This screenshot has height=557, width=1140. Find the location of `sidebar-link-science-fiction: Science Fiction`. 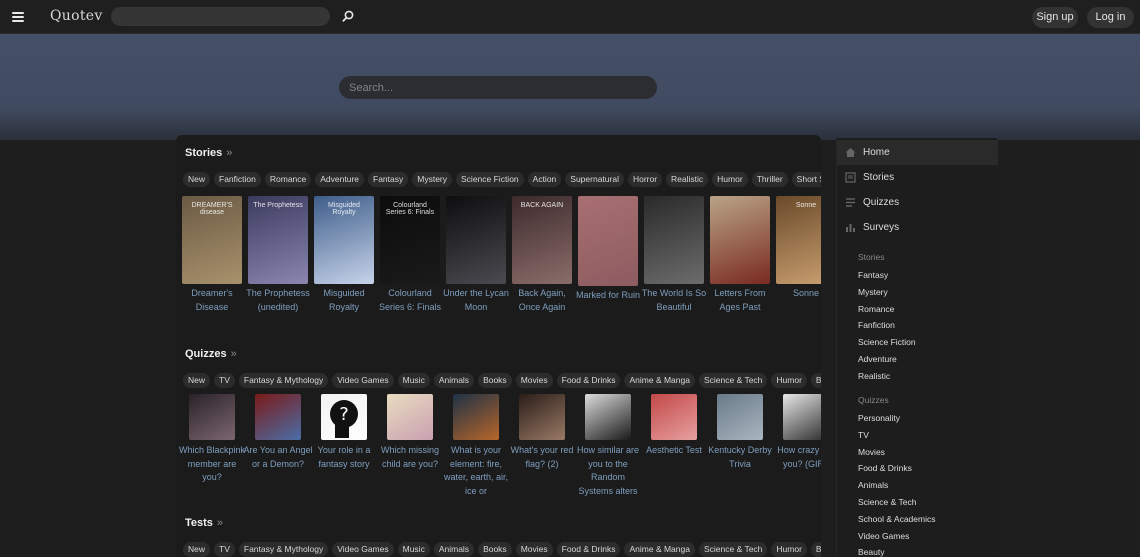

sidebar-link-science-fiction: Science Fiction is located at coordinates (887, 342).